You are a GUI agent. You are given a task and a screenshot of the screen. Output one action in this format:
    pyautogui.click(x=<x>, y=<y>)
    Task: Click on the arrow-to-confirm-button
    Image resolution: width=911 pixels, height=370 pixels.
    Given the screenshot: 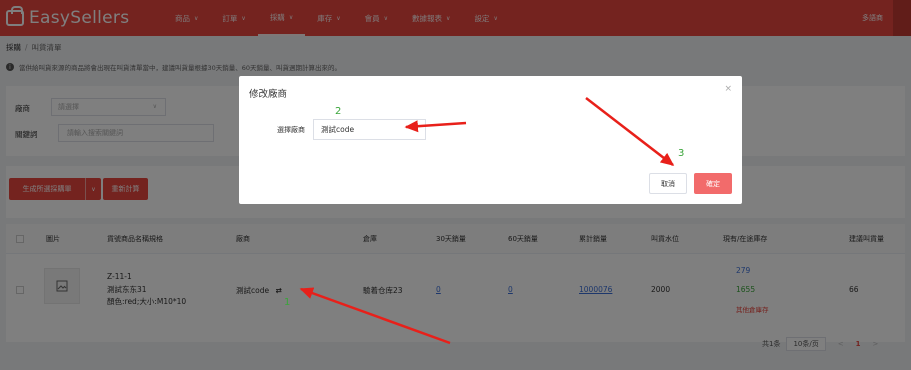 What is the action you would take?
    pyautogui.click(x=630, y=131)
    